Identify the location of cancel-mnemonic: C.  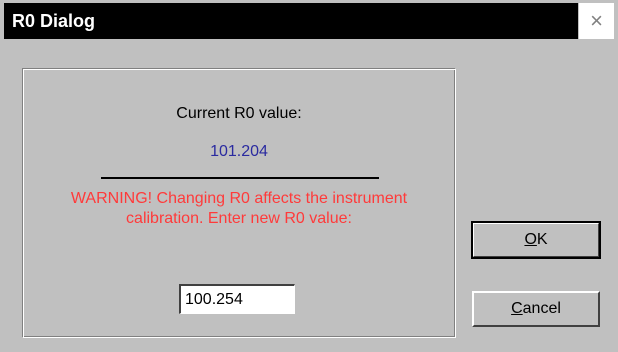
(517, 308).